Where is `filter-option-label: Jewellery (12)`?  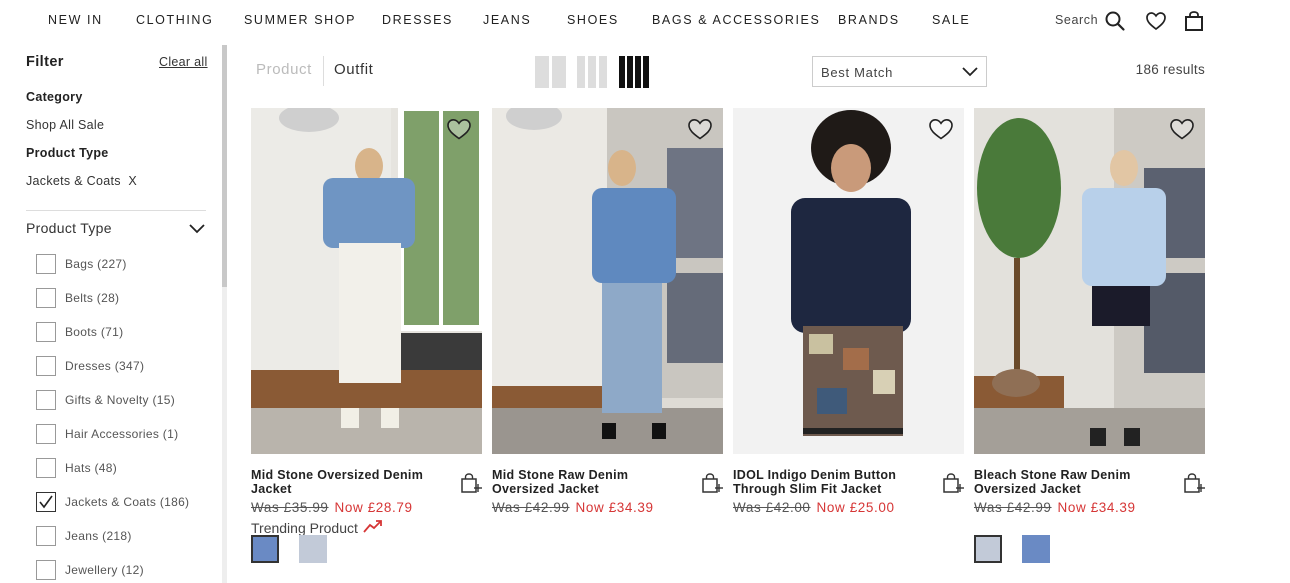
filter-option-label: Jewellery (12) is located at coordinates (104, 570).